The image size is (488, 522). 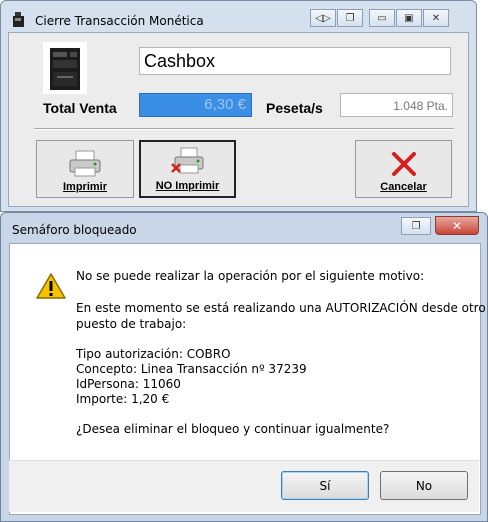 What do you see at coordinates (153, 354) in the screenshot?
I see `dialog-message-line: Tipo autorización: COBRO` at bounding box center [153, 354].